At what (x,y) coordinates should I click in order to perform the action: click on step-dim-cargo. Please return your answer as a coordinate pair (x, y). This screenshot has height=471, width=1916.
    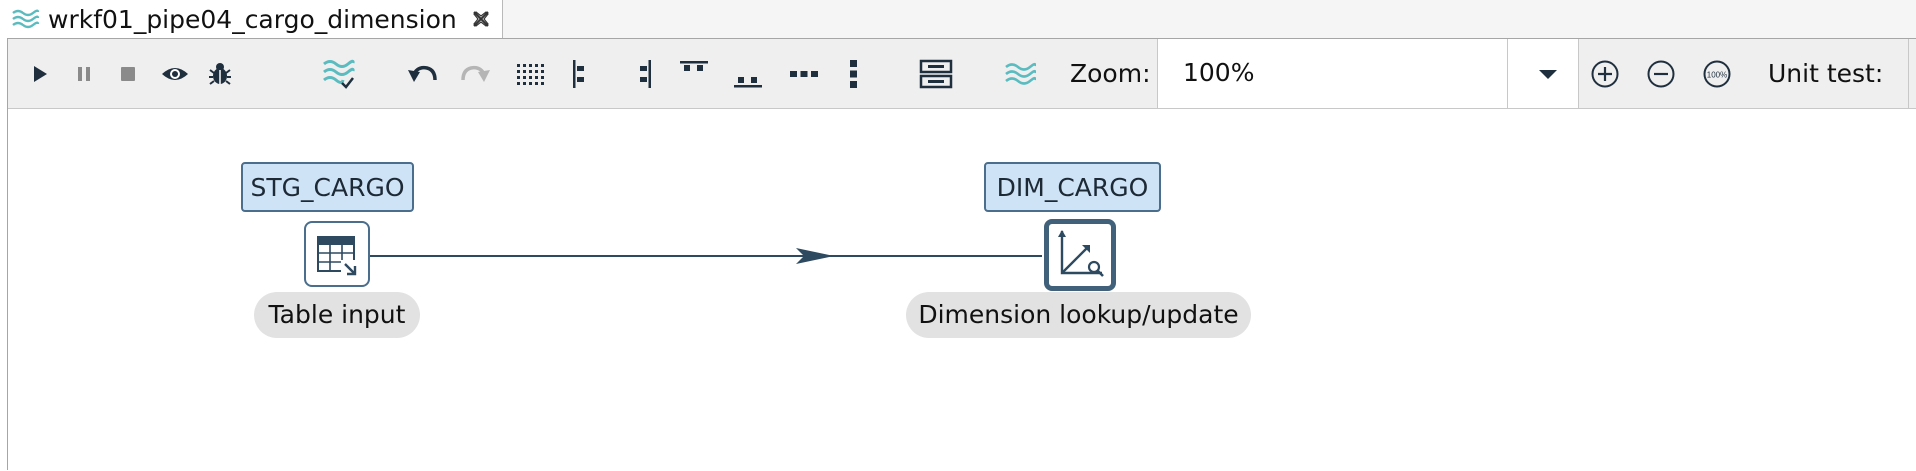
    Looking at the image, I should click on (1080, 255).